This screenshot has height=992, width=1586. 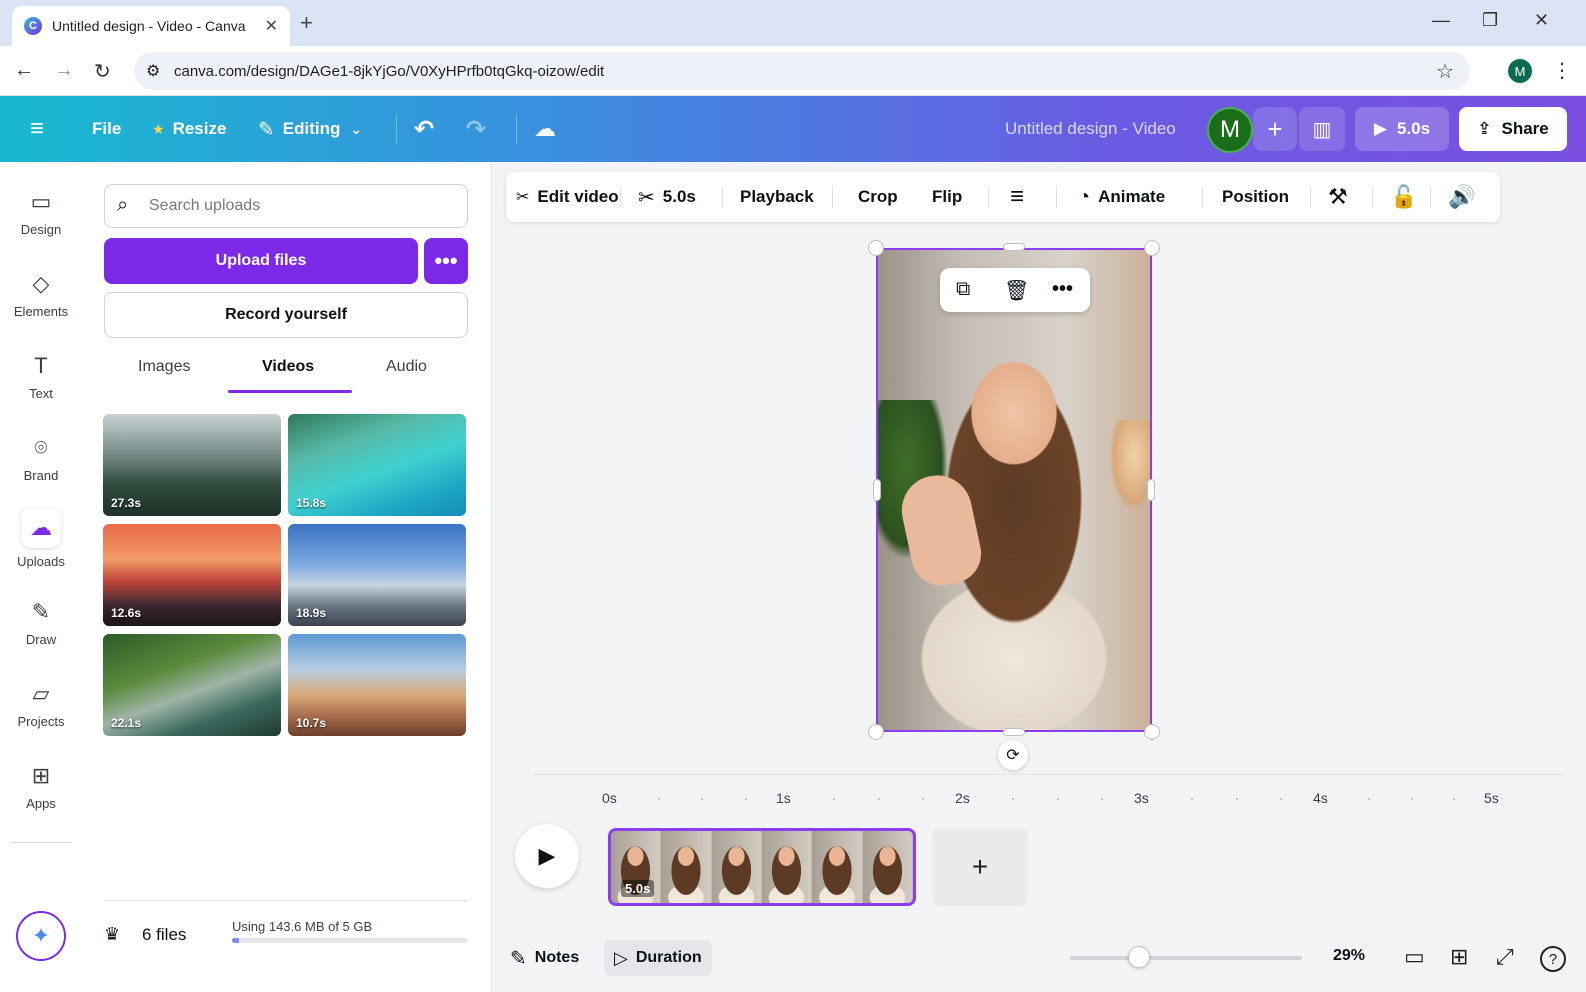 What do you see at coordinates (192, 465) in the screenshot?
I see `video-thumbnail-forest: 27.3s` at bounding box center [192, 465].